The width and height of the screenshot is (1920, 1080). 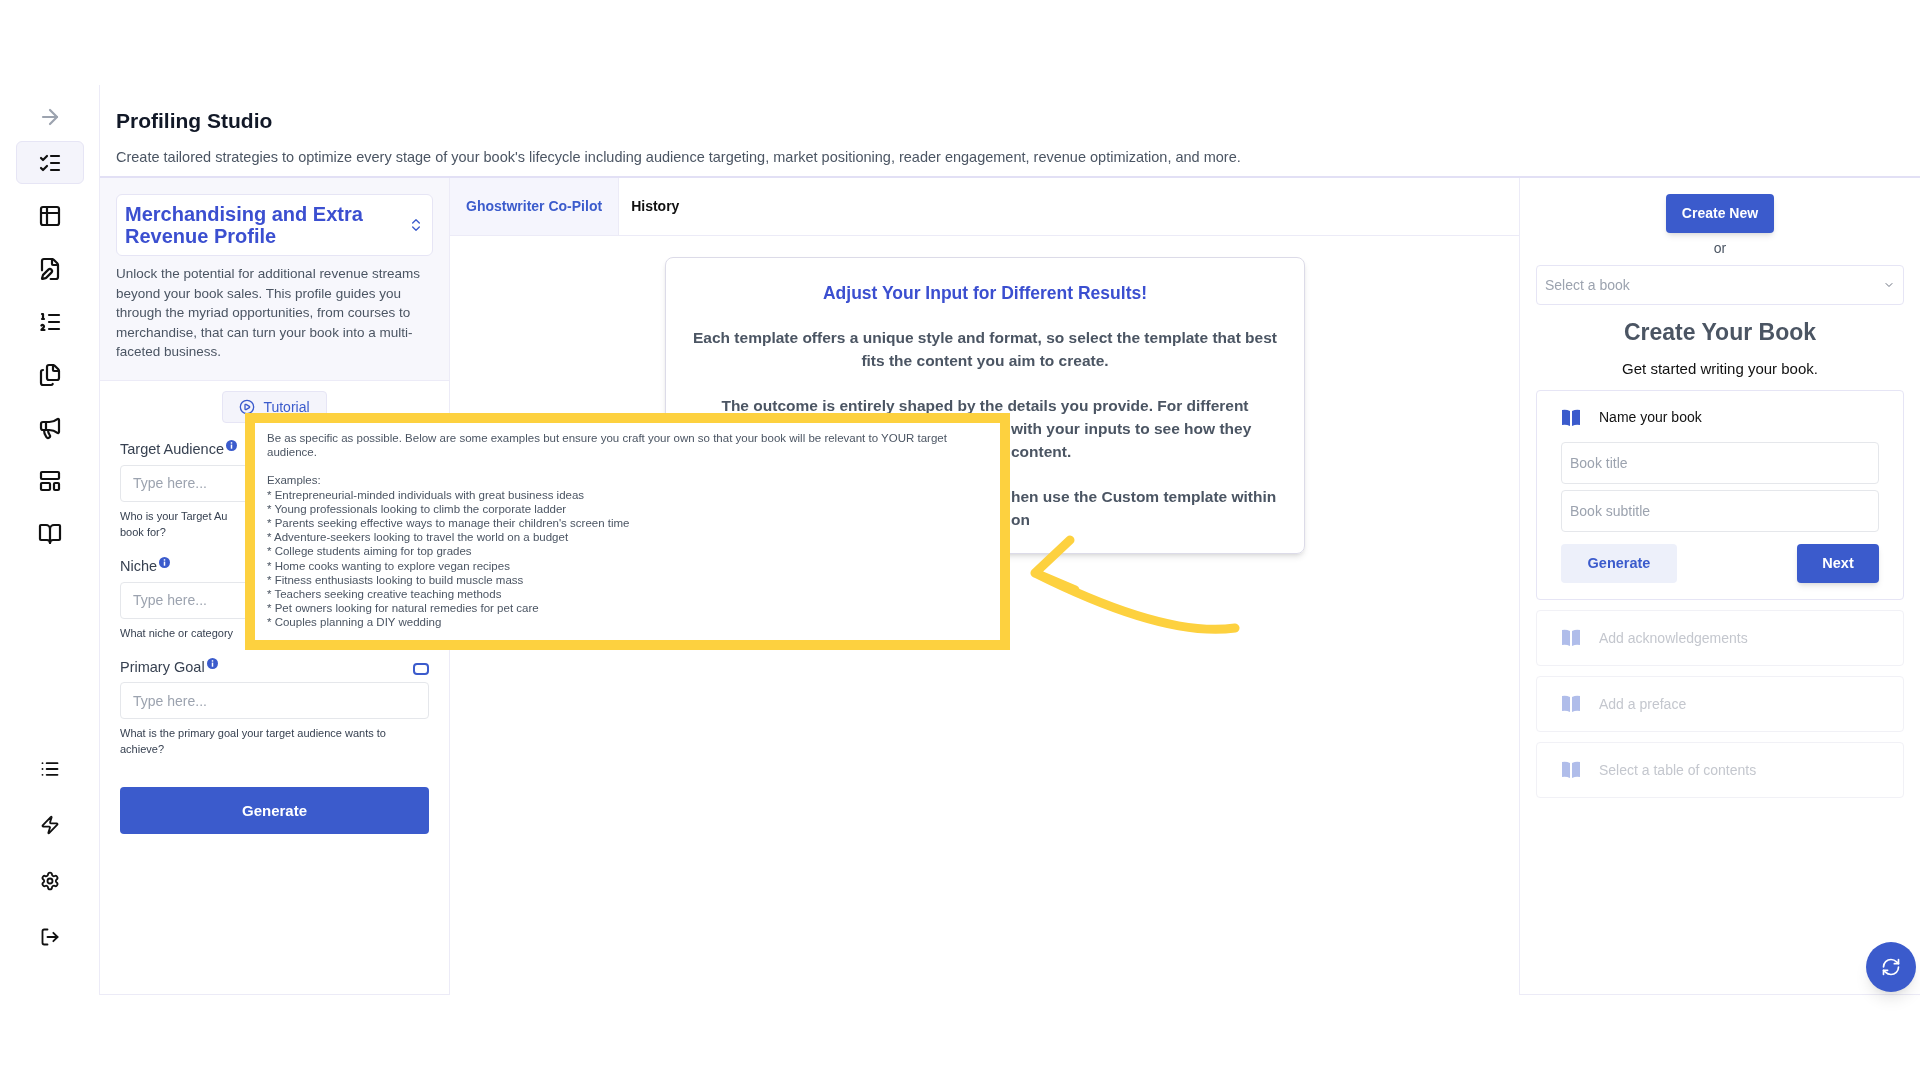 I want to click on tooltip-example: * Parents seeking effective ways to manage their children's screen time, so click(x=449, y=523).